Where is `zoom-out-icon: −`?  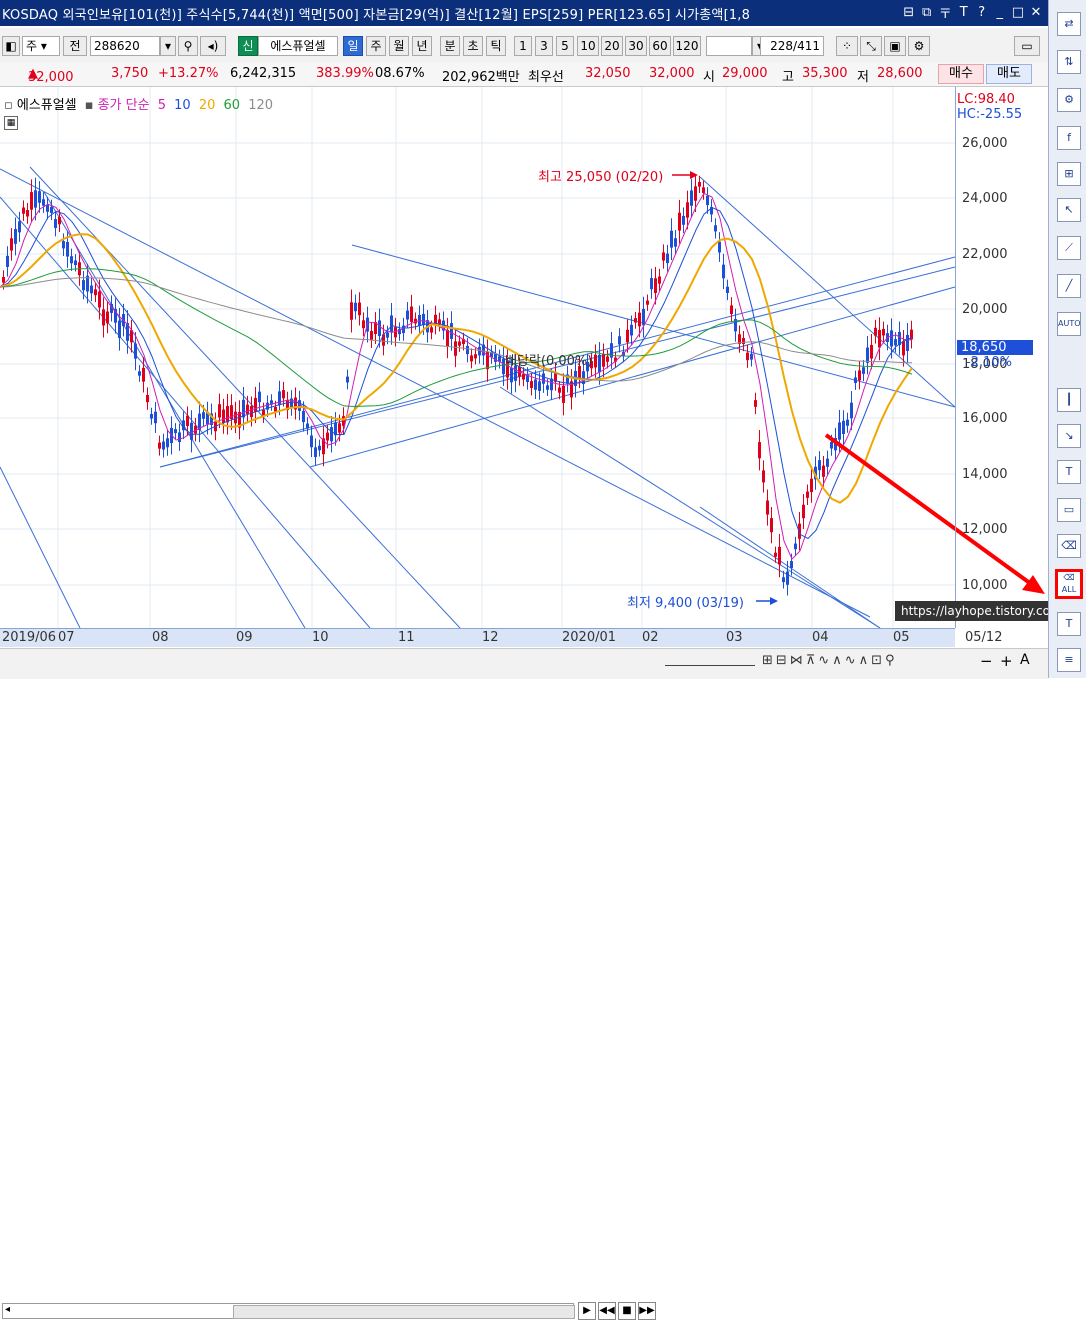 zoom-out-icon: − is located at coordinates (986, 661).